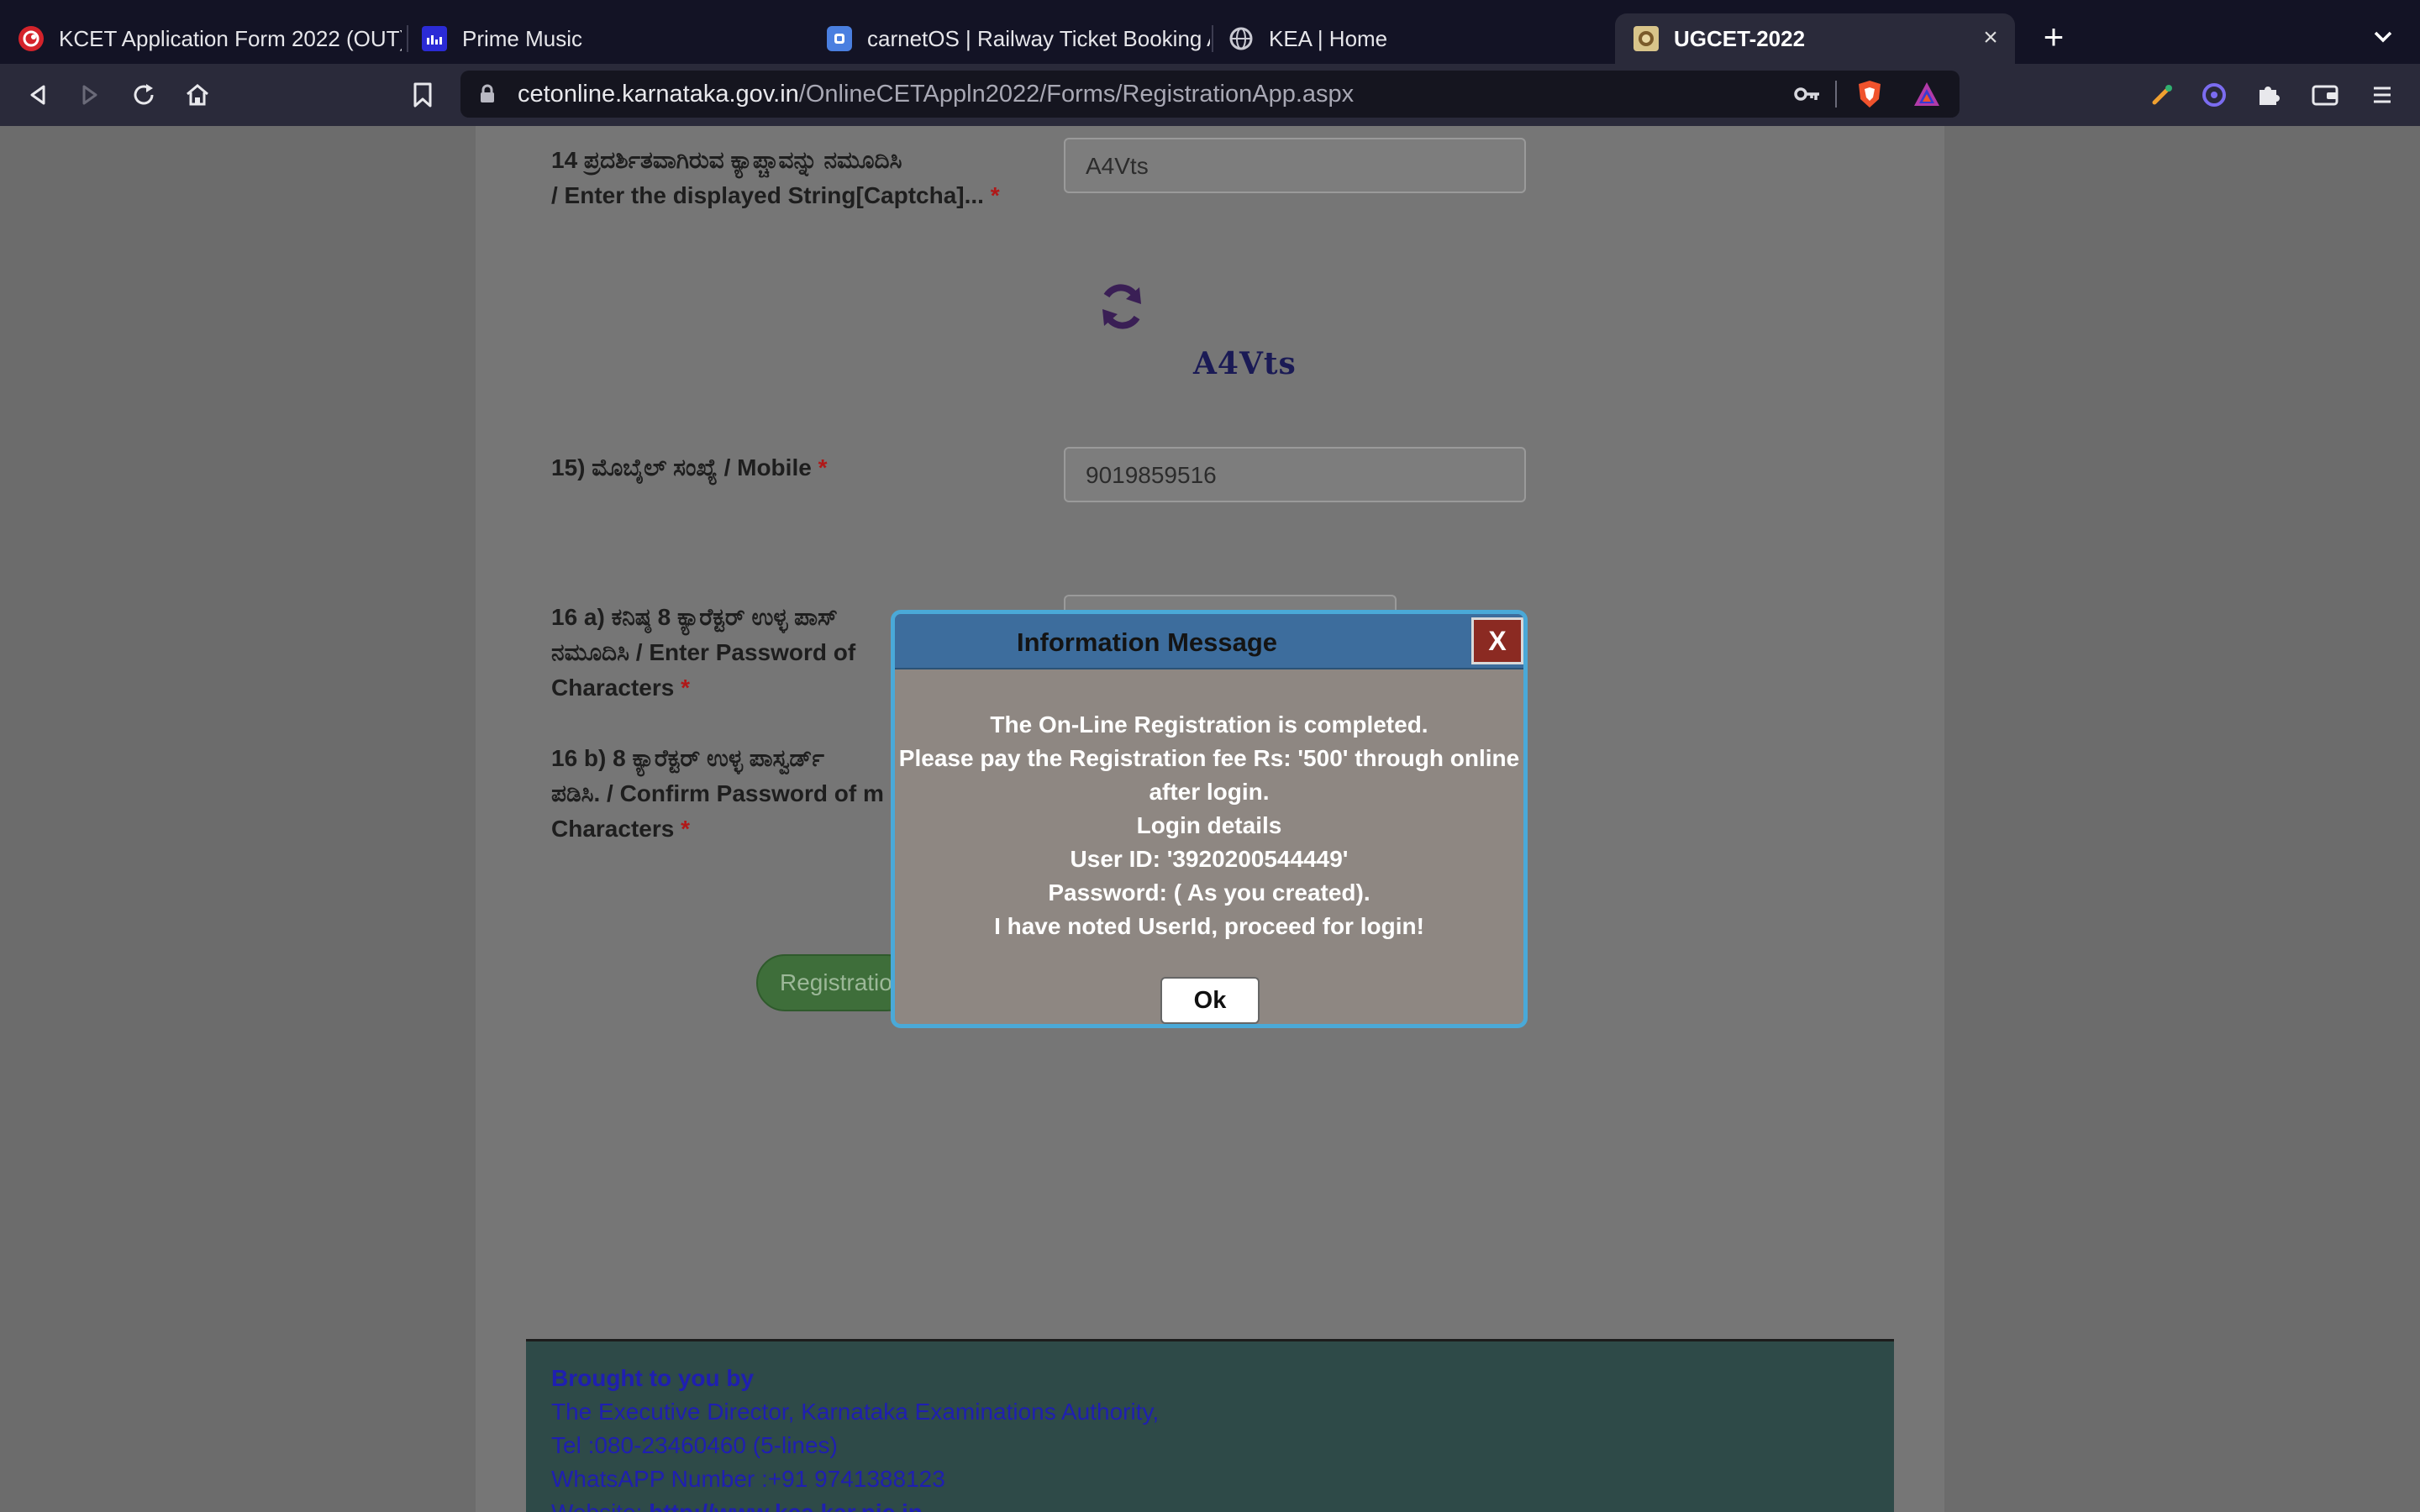 The width and height of the screenshot is (2420, 1512). I want to click on tab-carnetos: carnetOS | Railway Ticket Booking A, so click(1009, 38).